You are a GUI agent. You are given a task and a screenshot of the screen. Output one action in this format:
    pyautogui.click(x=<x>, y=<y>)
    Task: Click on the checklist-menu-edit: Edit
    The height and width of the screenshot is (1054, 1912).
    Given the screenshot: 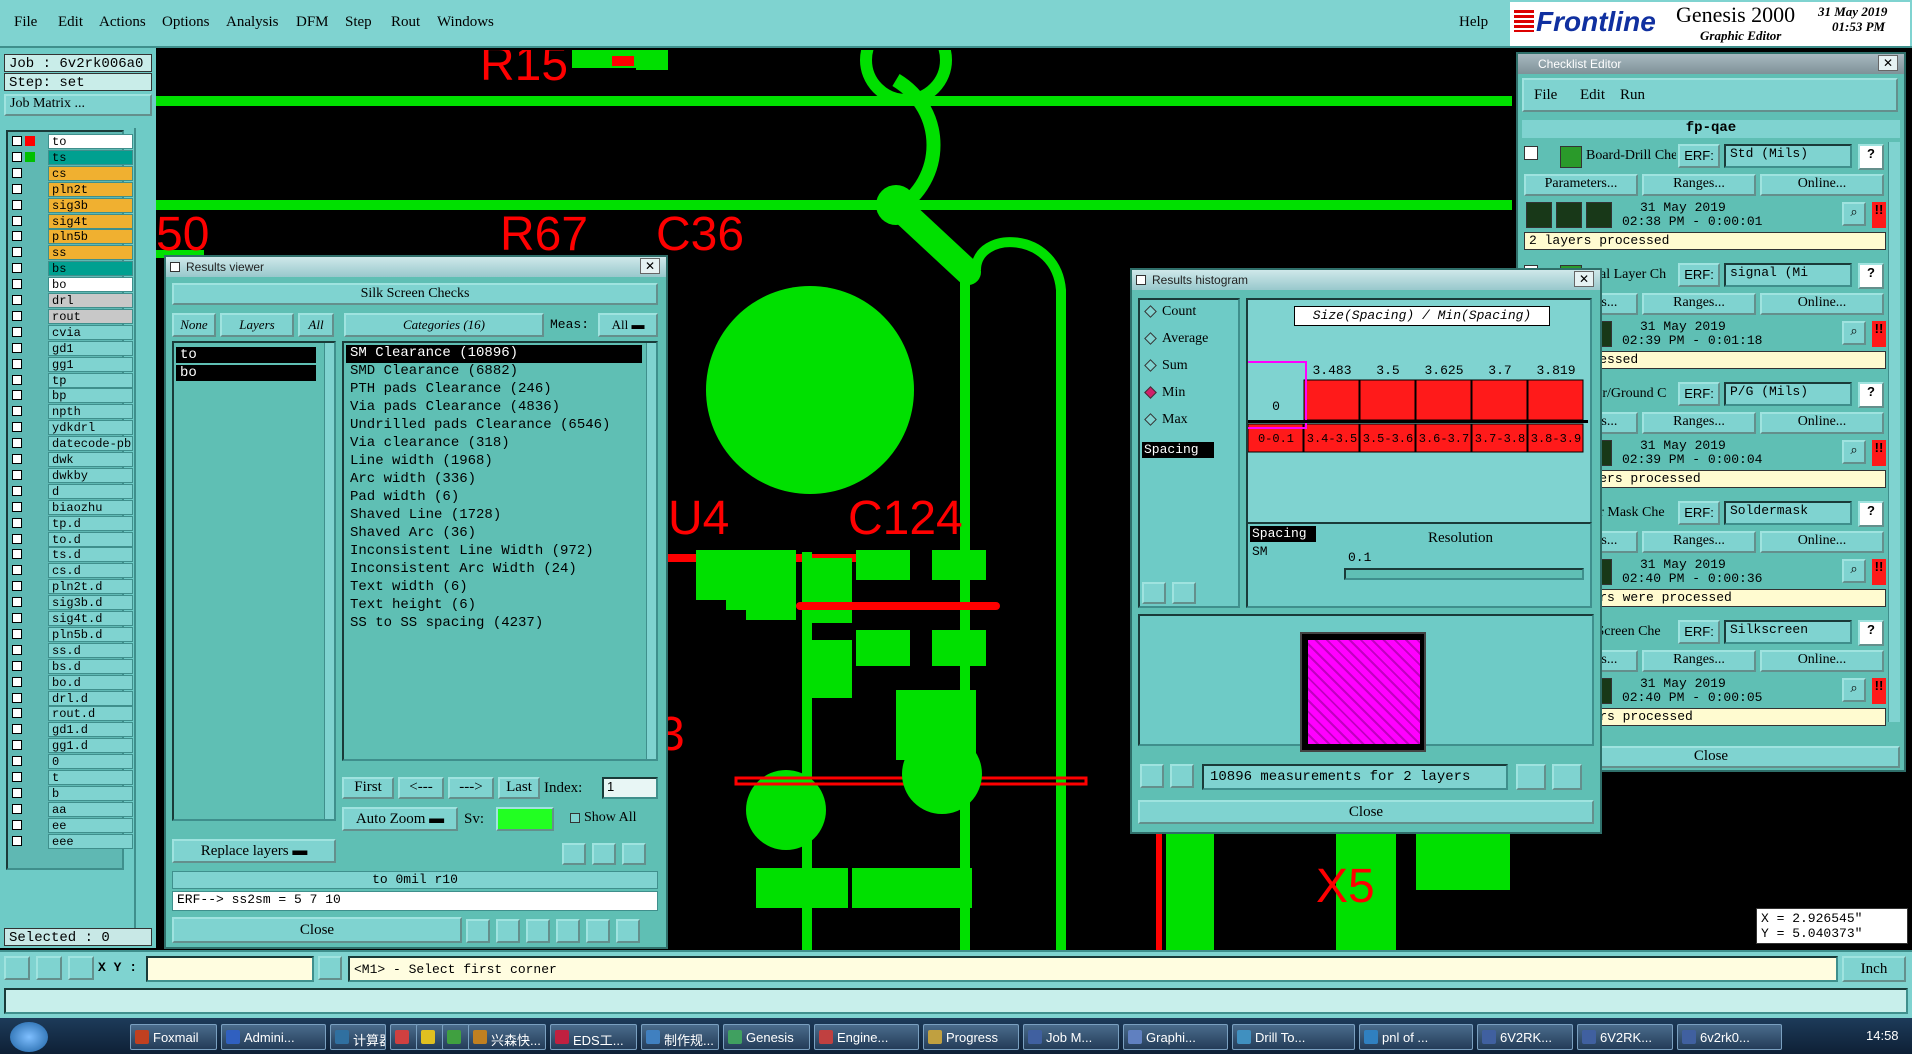 What is the action you would take?
    pyautogui.click(x=1592, y=95)
    